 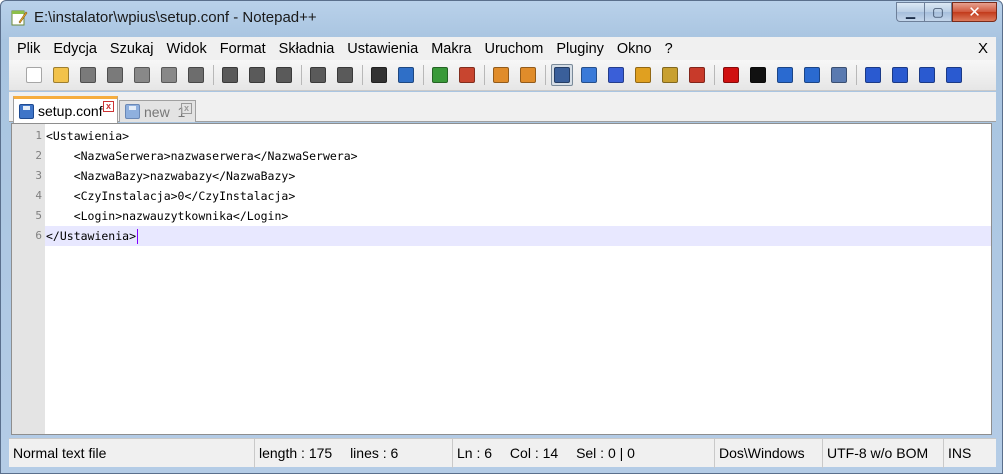 What do you see at coordinates (839, 75) in the screenshot?
I see `save-macro-button` at bounding box center [839, 75].